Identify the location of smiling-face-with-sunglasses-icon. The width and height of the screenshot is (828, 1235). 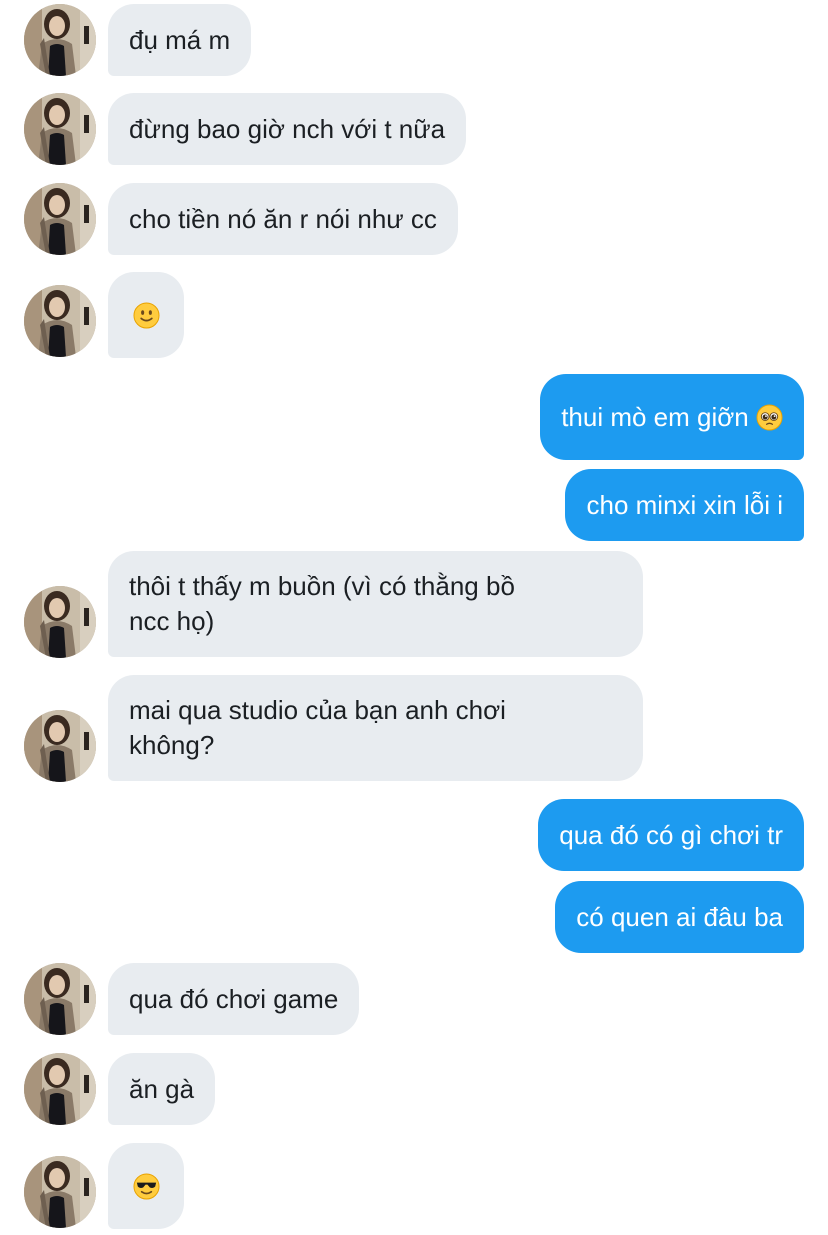
(146, 1186).